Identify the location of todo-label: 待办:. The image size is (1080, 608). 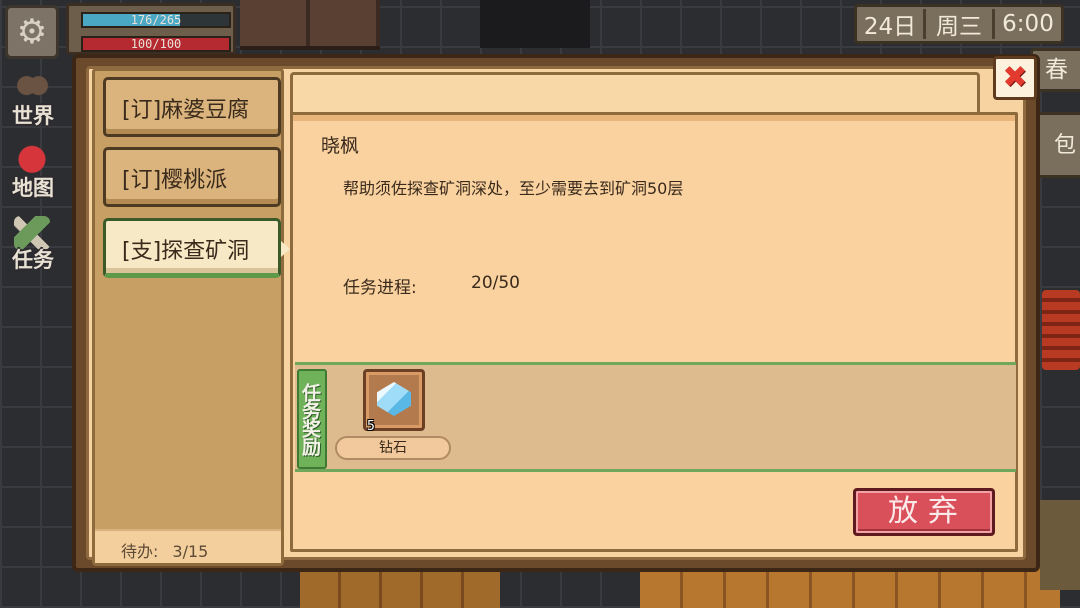
(140, 551).